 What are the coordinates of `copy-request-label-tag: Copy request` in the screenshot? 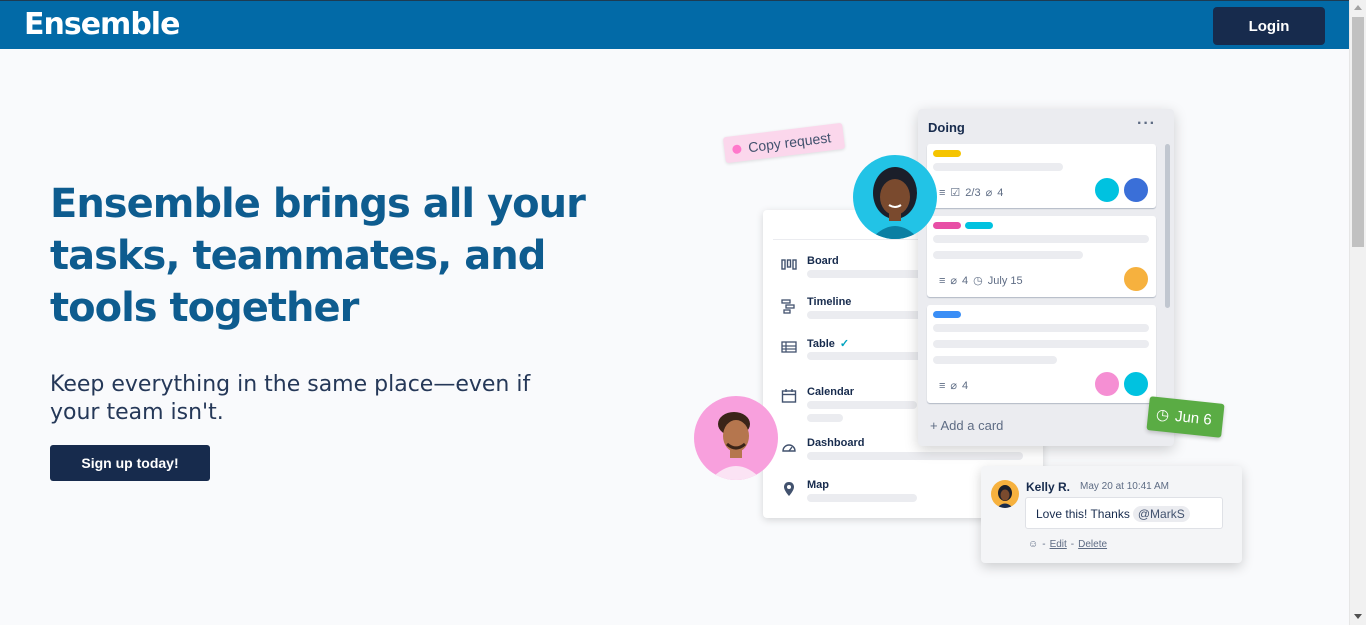 It's located at (784, 143).